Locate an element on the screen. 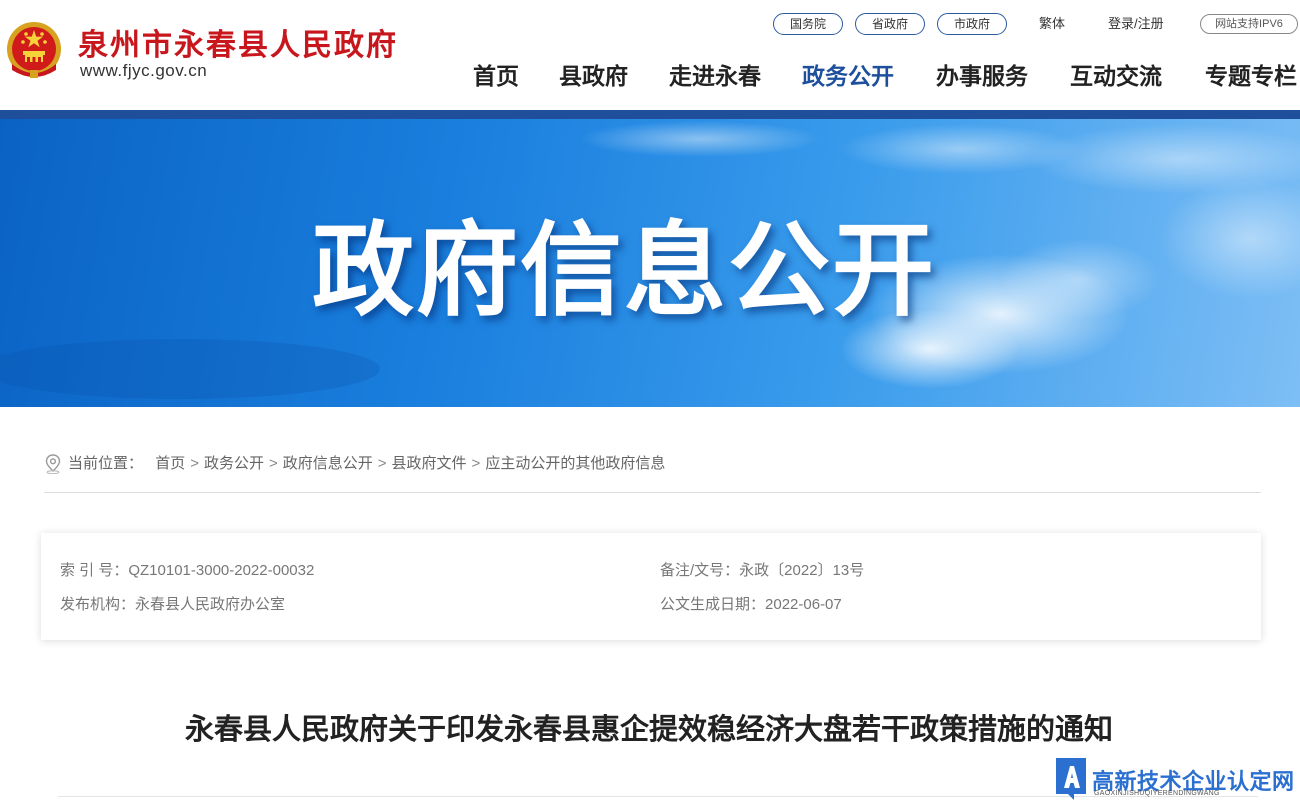 This screenshot has width=1300, height=804. meta-doc-no-label: 备注/文号： is located at coordinates (700, 570).